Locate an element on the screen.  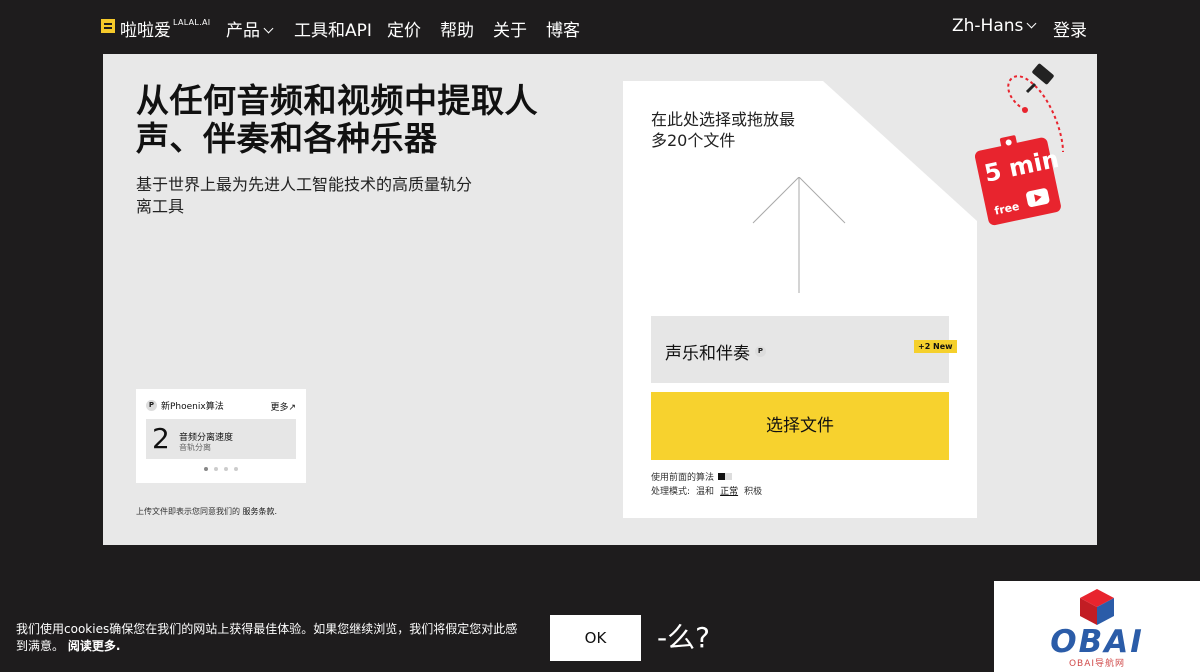
page-subtitle: 基于世界上最为先进人工智能技术的高质量轨分离工具 is located at coordinates (304, 195).